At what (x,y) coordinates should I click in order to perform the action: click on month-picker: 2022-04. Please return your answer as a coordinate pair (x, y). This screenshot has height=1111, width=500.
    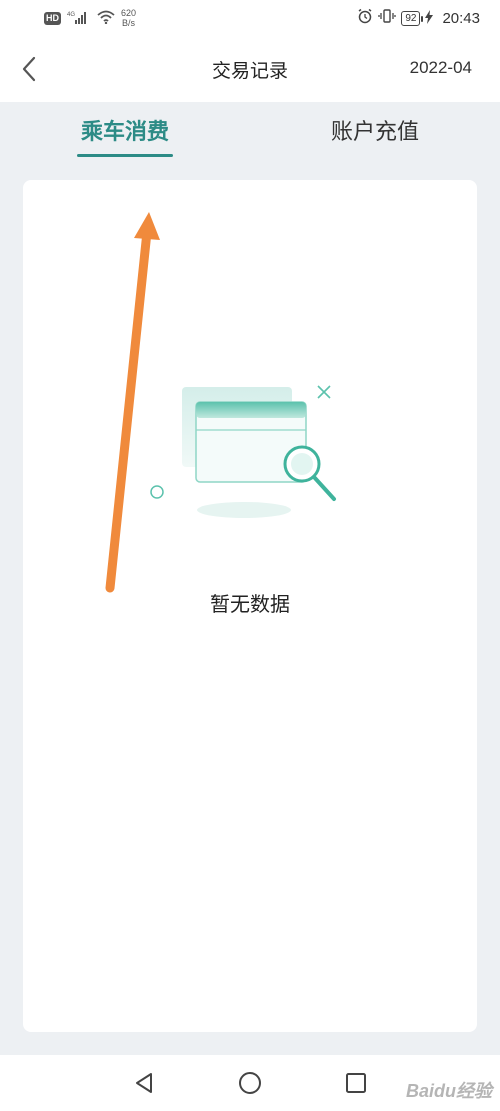
    Looking at the image, I should click on (441, 68).